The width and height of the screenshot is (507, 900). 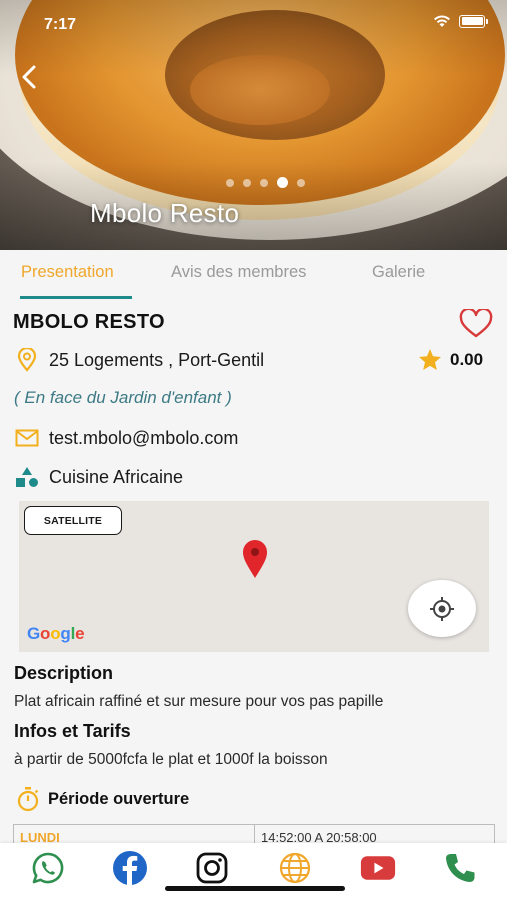 I want to click on favorite-heart-icon, so click(x=476, y=324).